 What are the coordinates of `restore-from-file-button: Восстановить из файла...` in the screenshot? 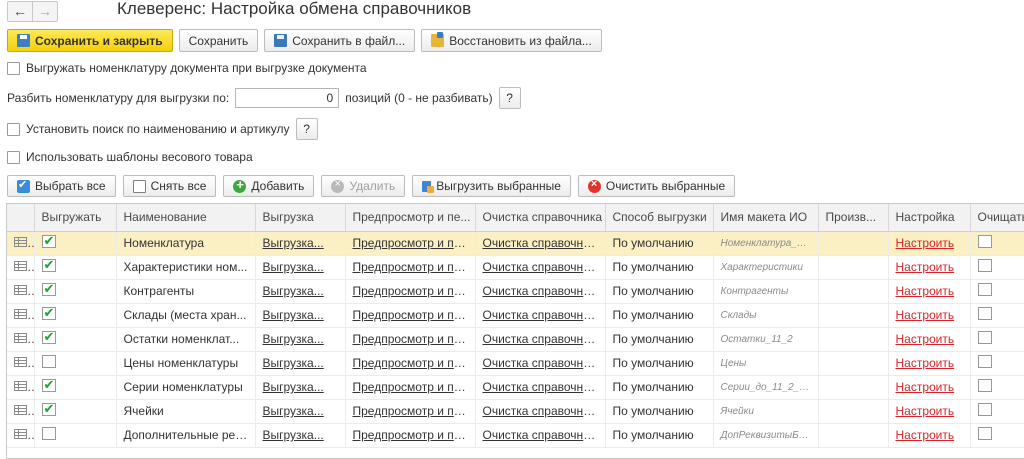 It's located at (511, 40).